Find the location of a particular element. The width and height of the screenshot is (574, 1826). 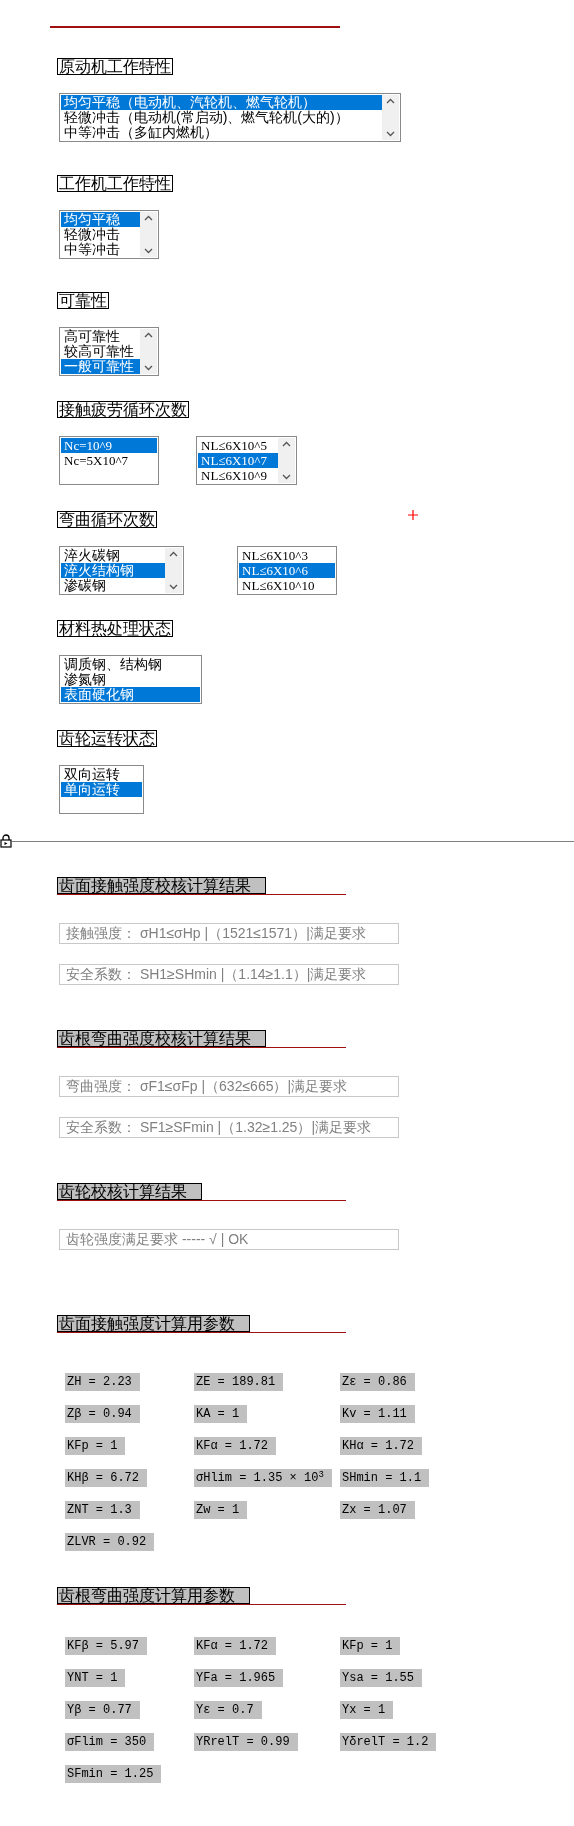

parameter-value: YRrelT = 0.99 is located at coordinates (246, 1742).